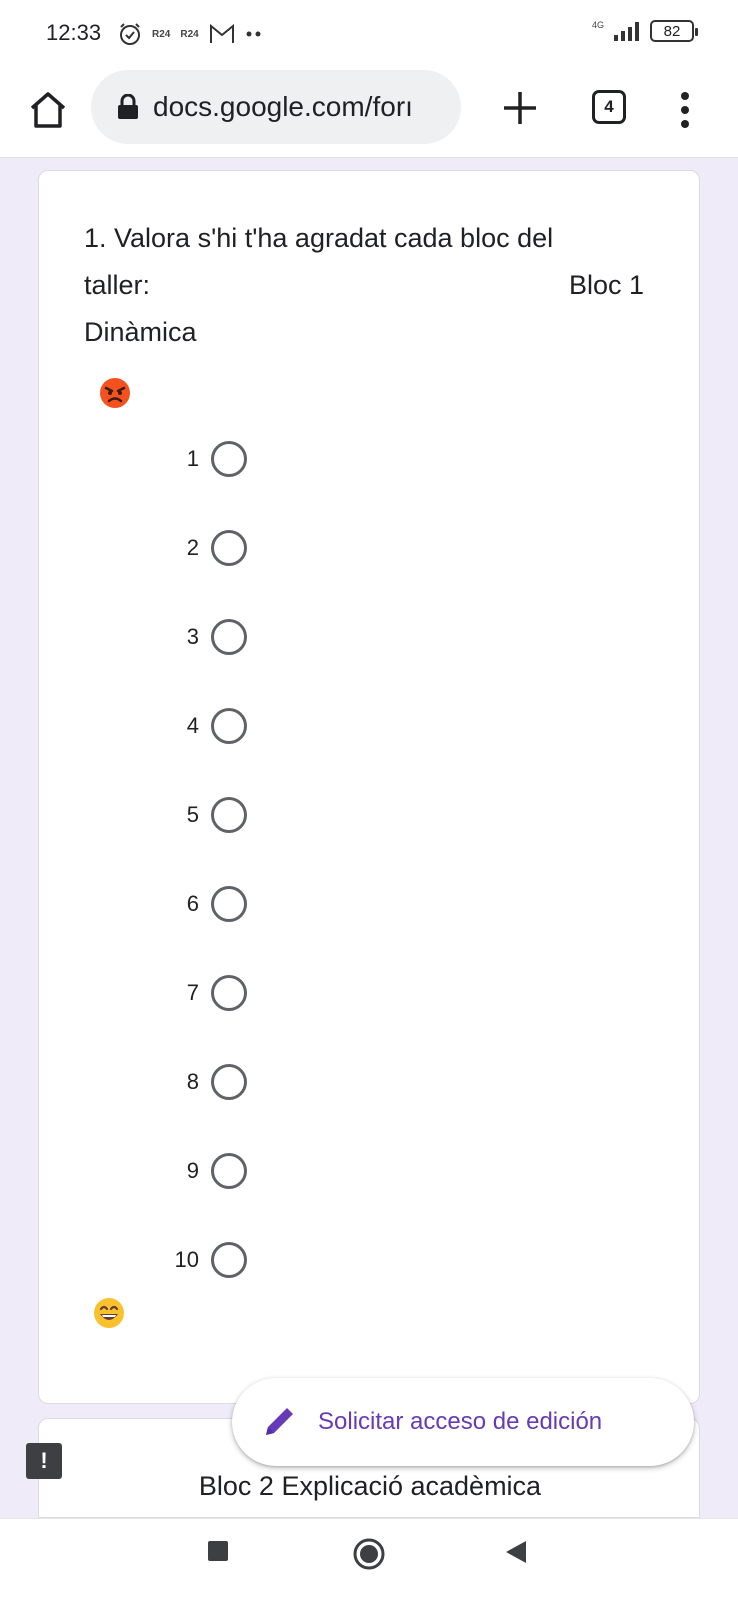 The width and height of the screenshot is (738, 1600). Describe the element at coordinates (218, 1551) in the screenshot. I see `recents-icon` at that location.